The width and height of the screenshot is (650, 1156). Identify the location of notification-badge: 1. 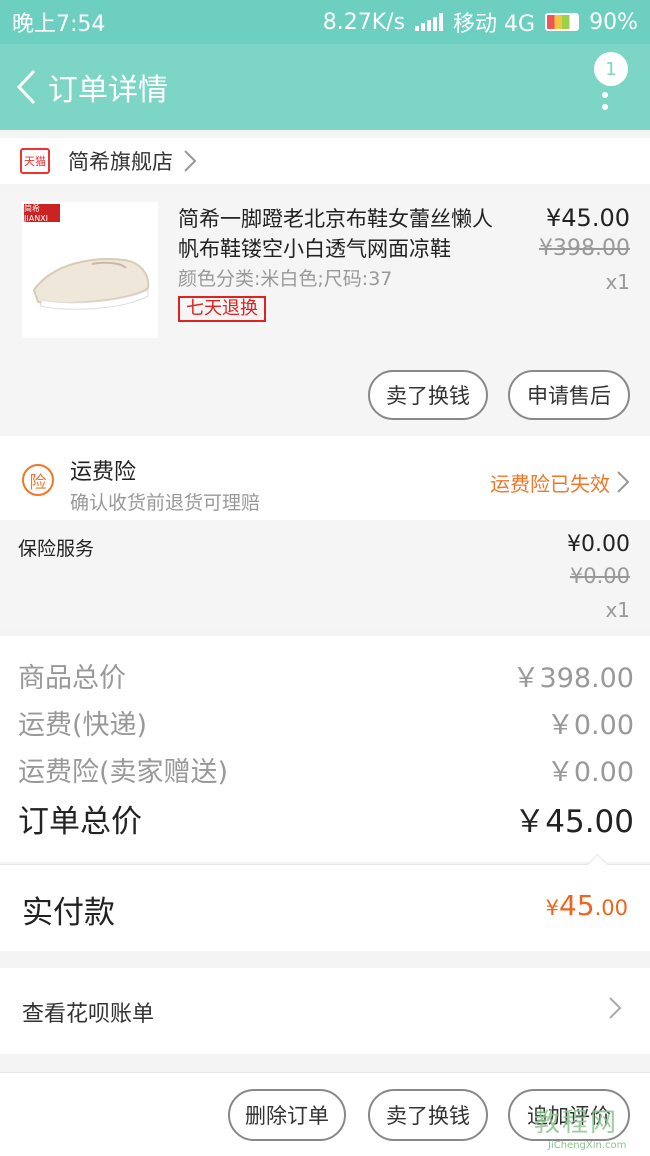
(611, 69).